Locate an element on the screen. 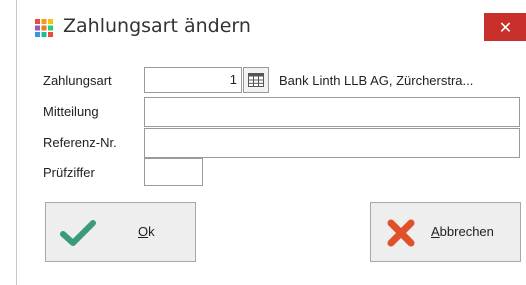 The height and width of the screenshot is (285, 526). ok-button-label: Ok is located at coordinates (146, 231).